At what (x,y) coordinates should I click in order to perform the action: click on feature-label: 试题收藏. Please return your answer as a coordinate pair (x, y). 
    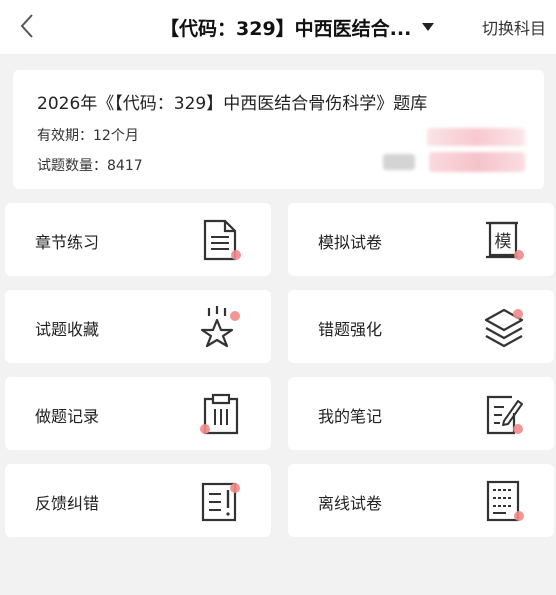
    Looking at the image, I should click on (67, 329).